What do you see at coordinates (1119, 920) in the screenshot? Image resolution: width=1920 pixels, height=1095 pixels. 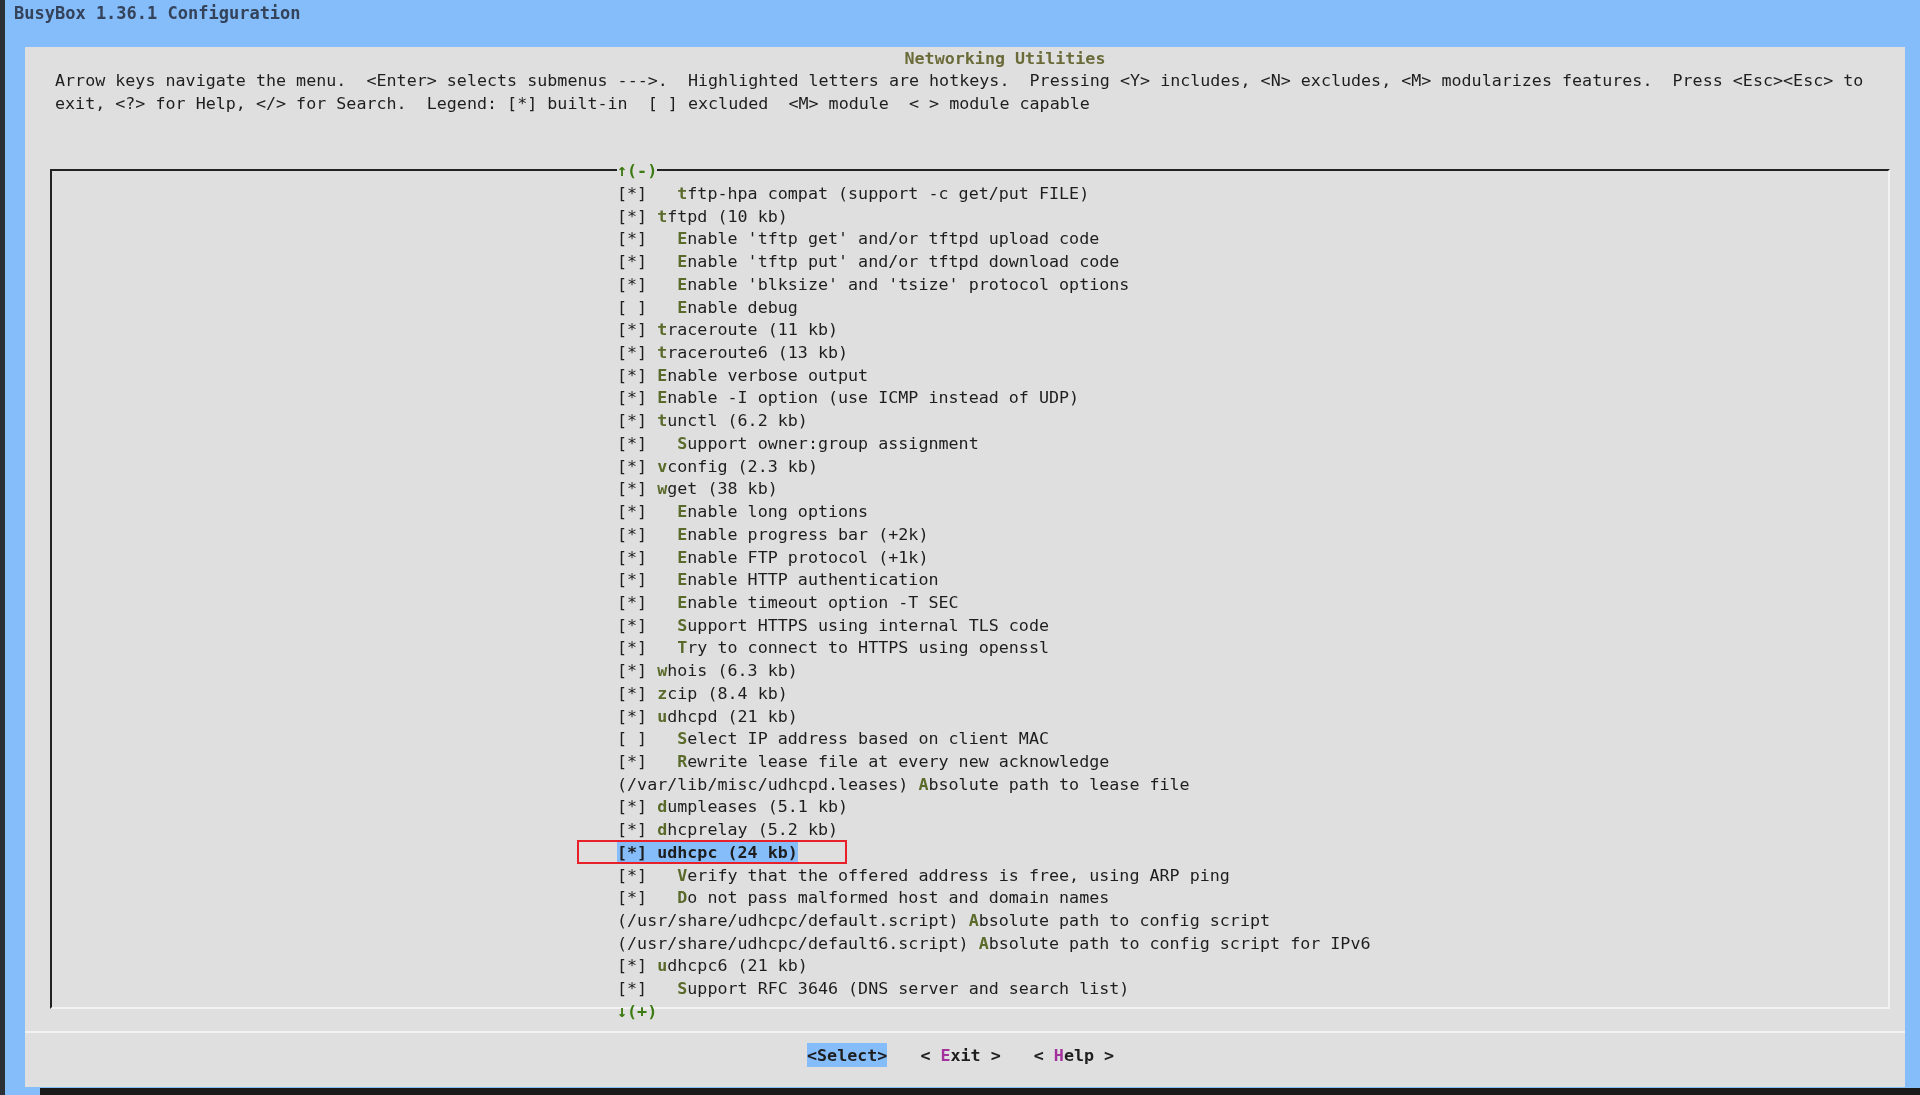 I see `menu-item: Absolute path to config script` at bounding box center [1119, 920].